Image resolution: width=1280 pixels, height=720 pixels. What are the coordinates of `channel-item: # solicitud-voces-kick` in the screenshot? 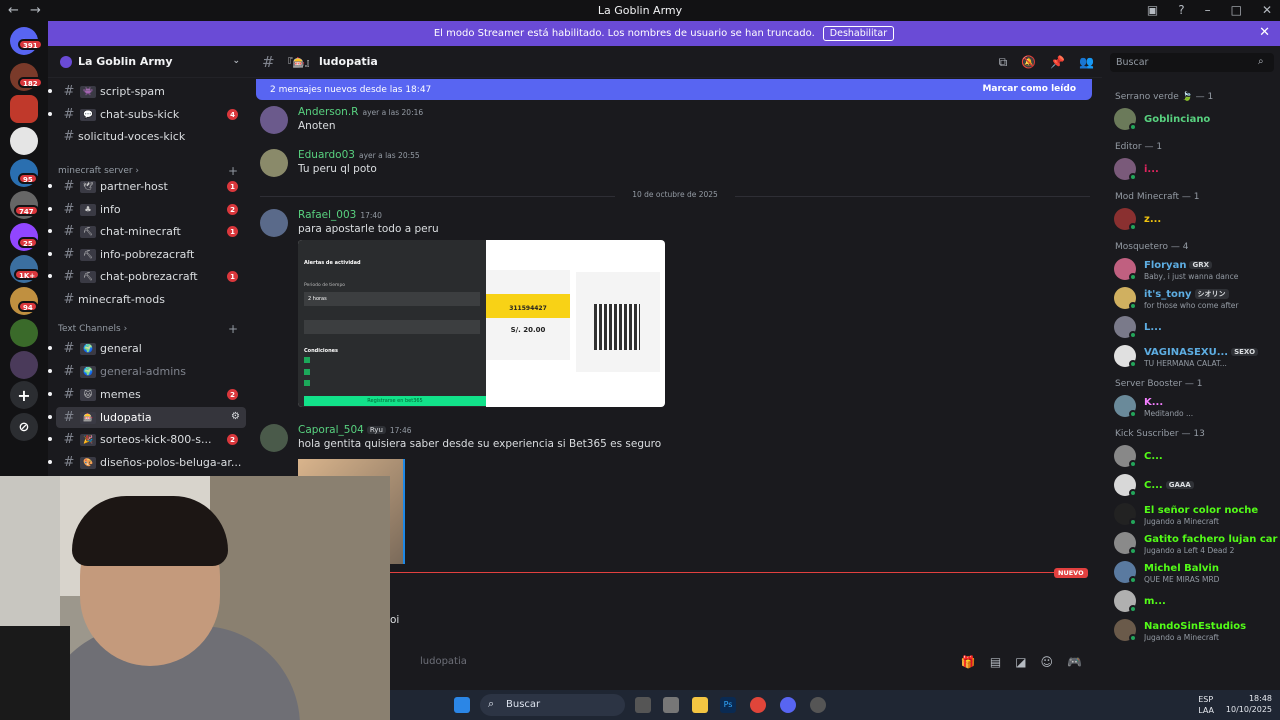 It's located at (151, 136).